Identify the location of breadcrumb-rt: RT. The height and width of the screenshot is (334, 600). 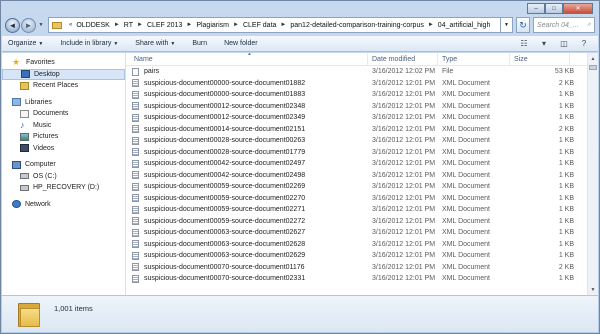
(128, 25).